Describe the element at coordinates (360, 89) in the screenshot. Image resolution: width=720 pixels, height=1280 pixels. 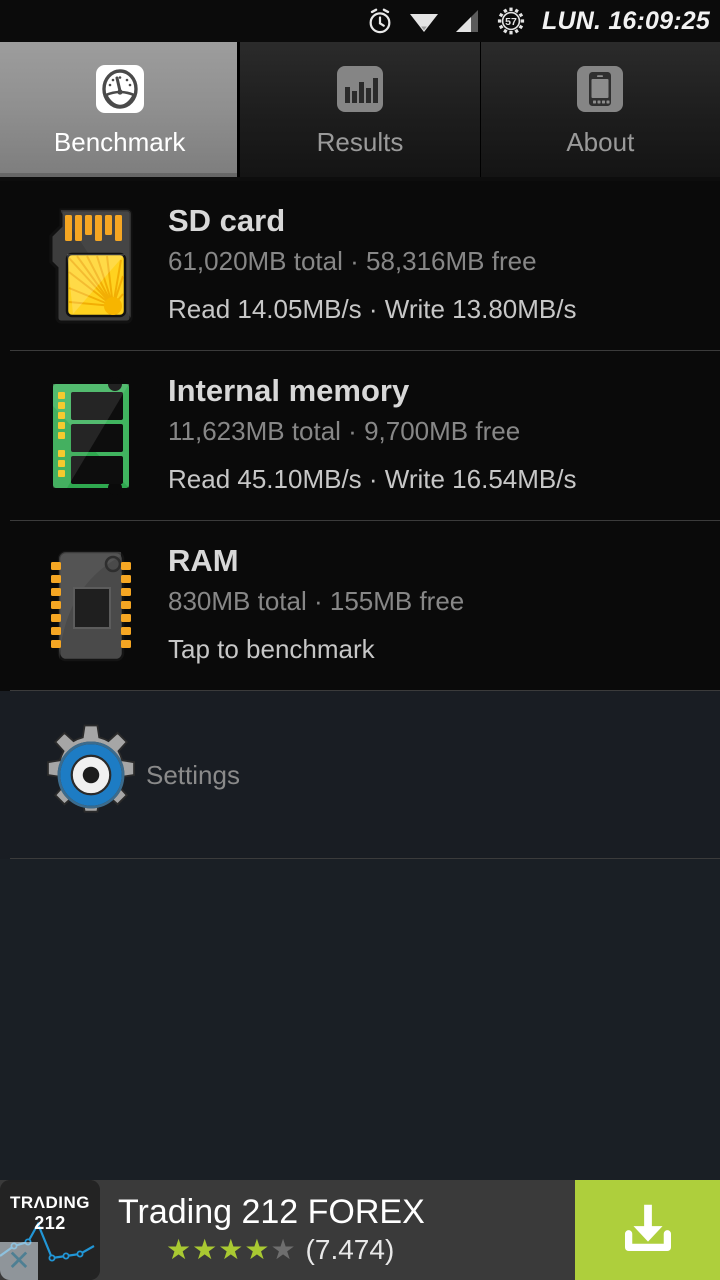
I see `bar-chart-icon` at that location.